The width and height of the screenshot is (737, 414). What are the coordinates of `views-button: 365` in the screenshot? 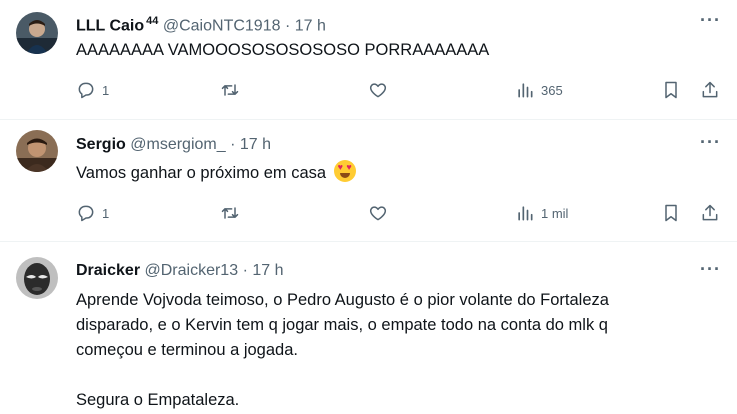 It's located at (539, 90).